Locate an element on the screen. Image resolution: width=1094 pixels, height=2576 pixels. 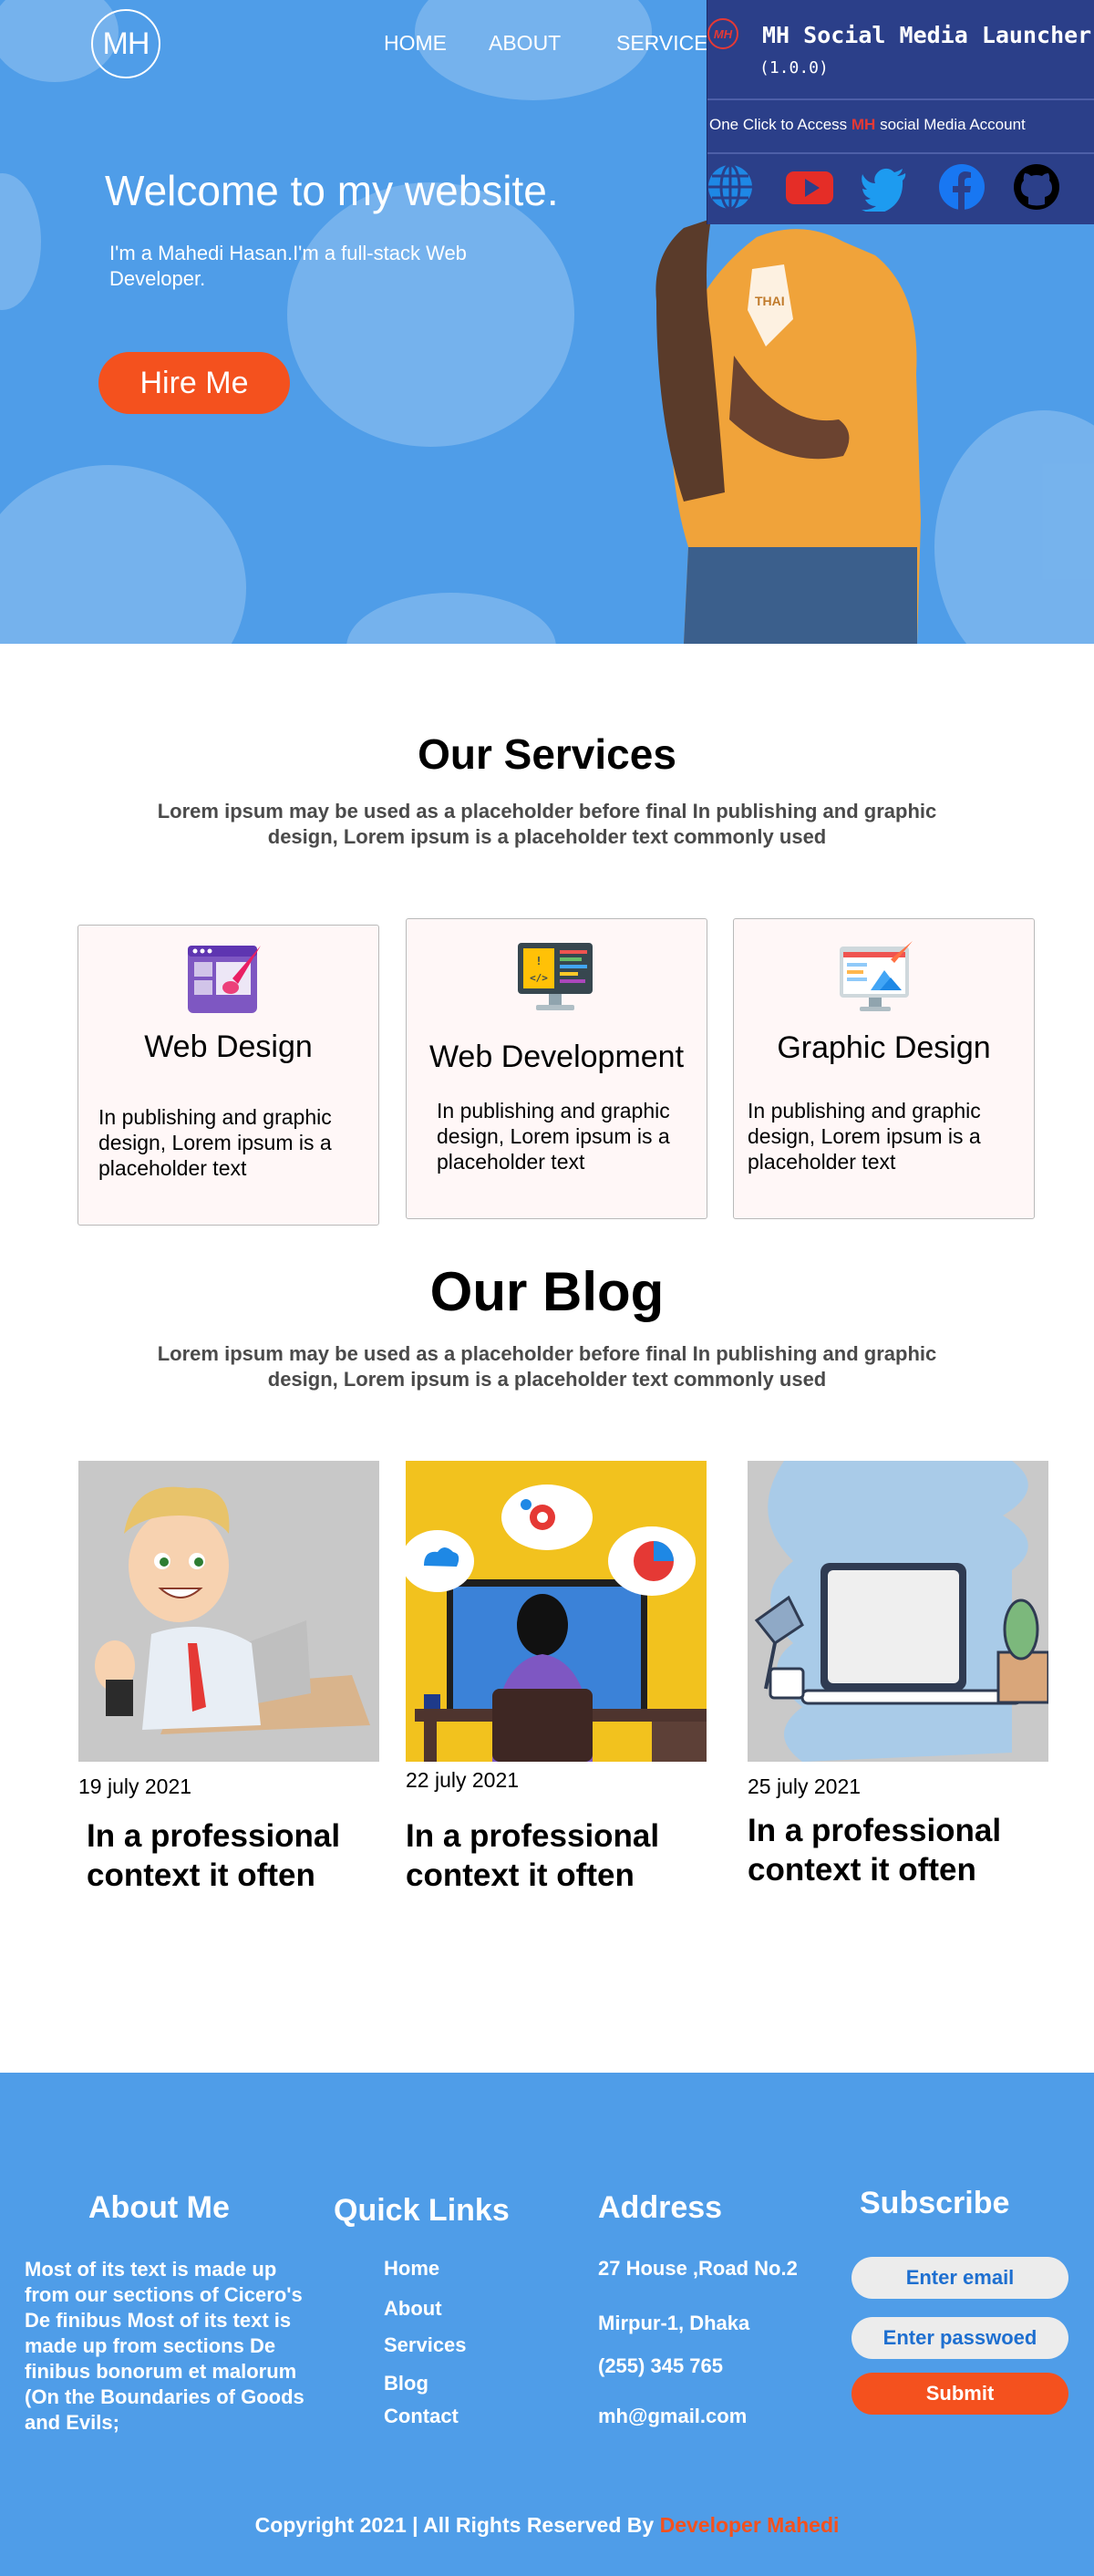
footer-link-about: About is located at coordinates (413, 2309).